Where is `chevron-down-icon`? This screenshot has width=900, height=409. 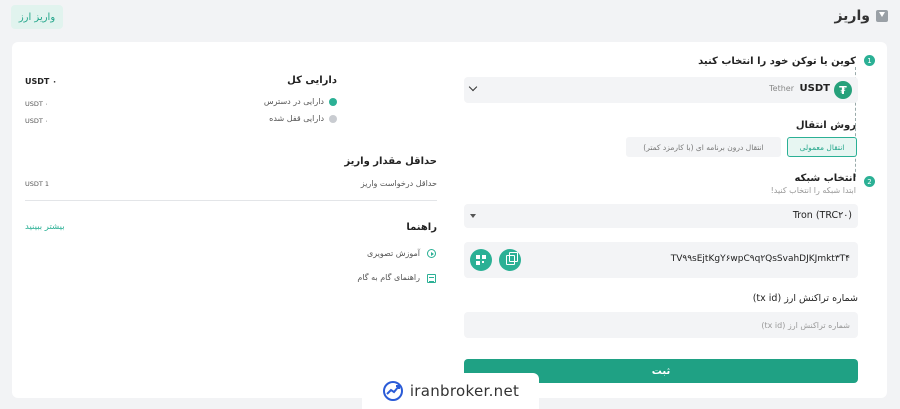 chevron-down-icon is located at coordinates (473, 87).